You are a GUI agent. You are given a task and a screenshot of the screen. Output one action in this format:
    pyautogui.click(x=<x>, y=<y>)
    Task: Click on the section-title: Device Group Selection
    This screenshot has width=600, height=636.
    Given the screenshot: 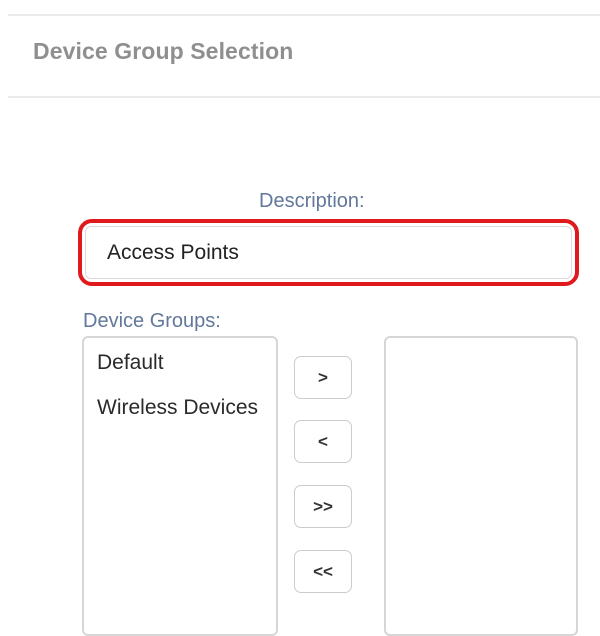 What is the action you would take?
    pyautogui.click(x=163, y=51)
    